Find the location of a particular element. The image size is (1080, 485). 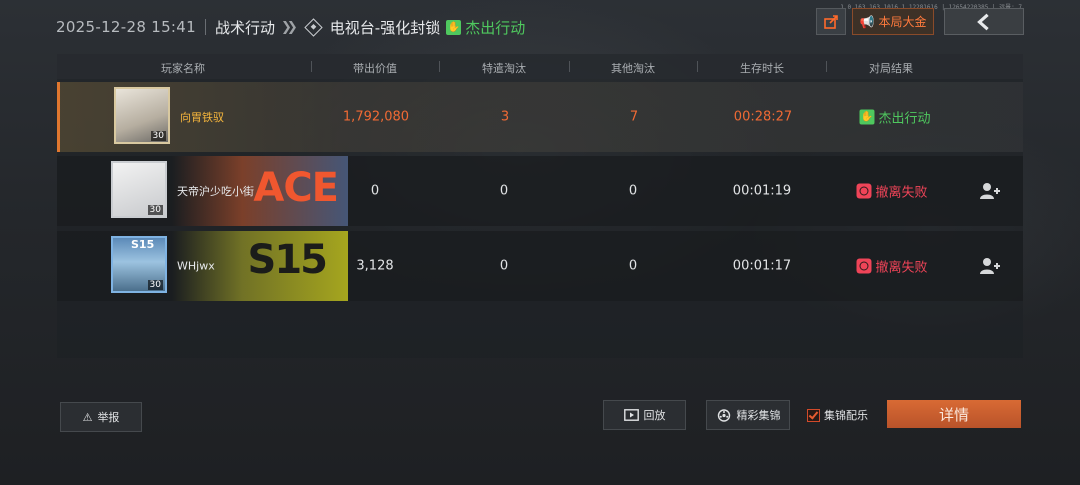

col-header-survival: 生存时长 is located at coordinates (762, 68).